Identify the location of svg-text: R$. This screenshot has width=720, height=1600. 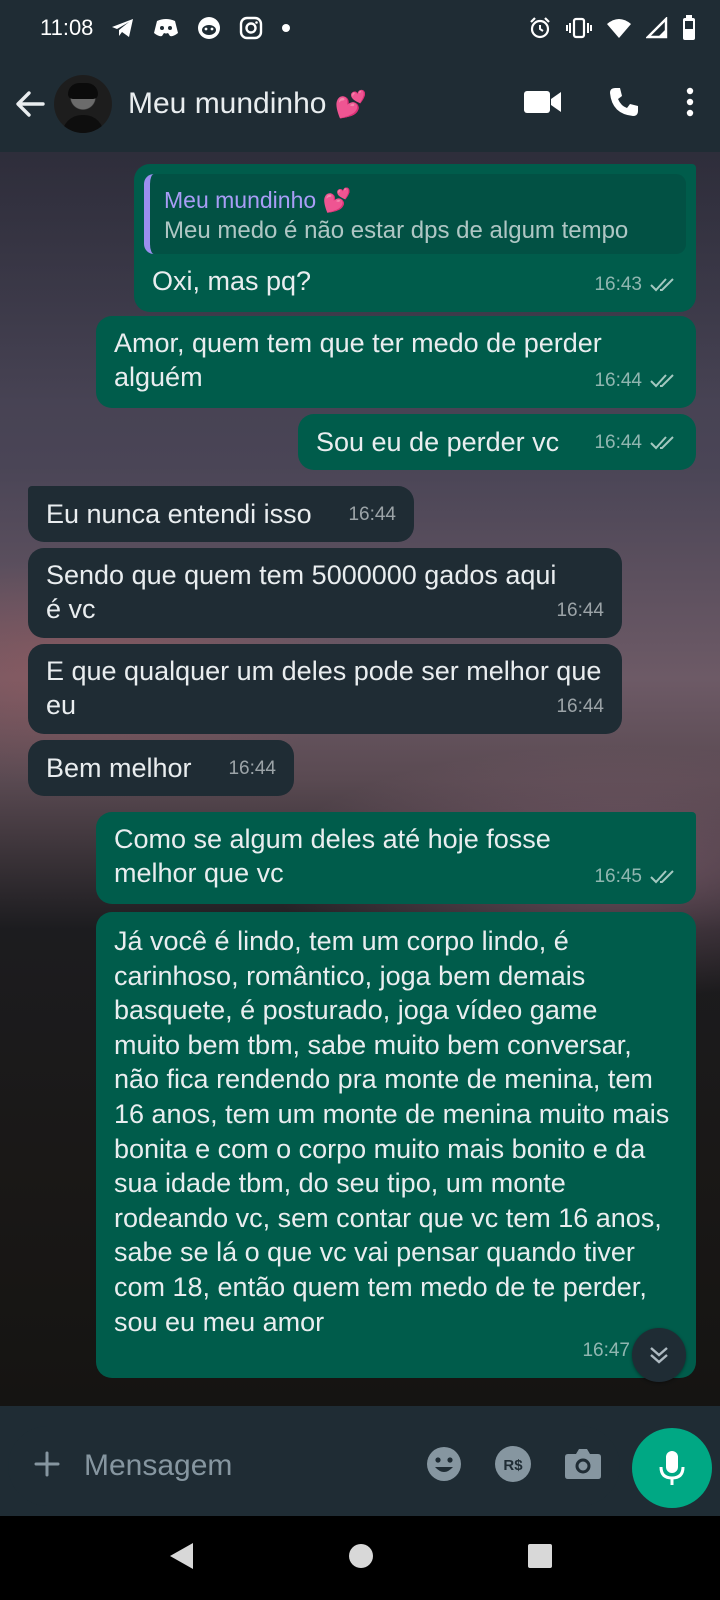
(513, 1465).